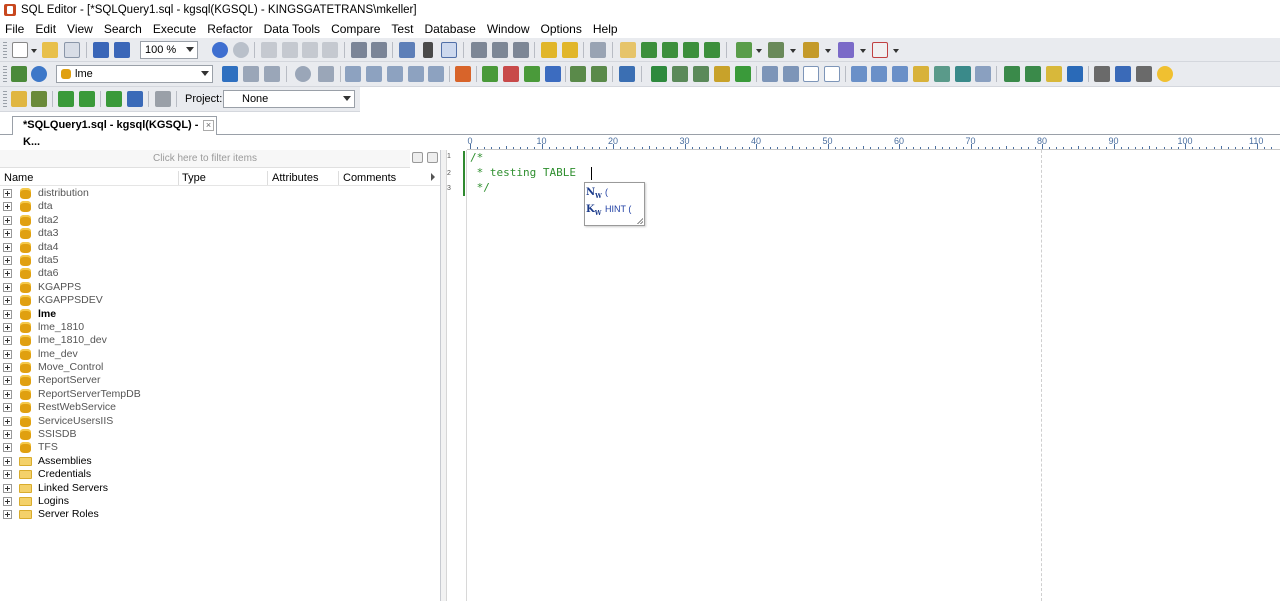  Describe the element at coordinates (19, 99) in the screenshot. I see `open-project-icon` at that location.